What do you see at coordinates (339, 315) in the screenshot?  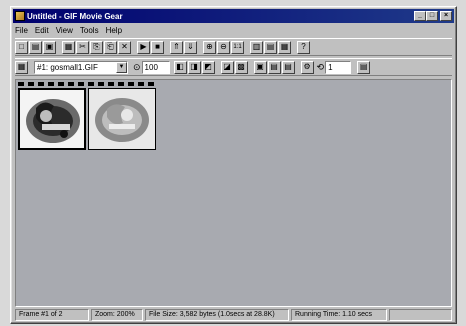 I see `status-running-time: Running Time: 1.10 secs` at bounding box center [339, 315].